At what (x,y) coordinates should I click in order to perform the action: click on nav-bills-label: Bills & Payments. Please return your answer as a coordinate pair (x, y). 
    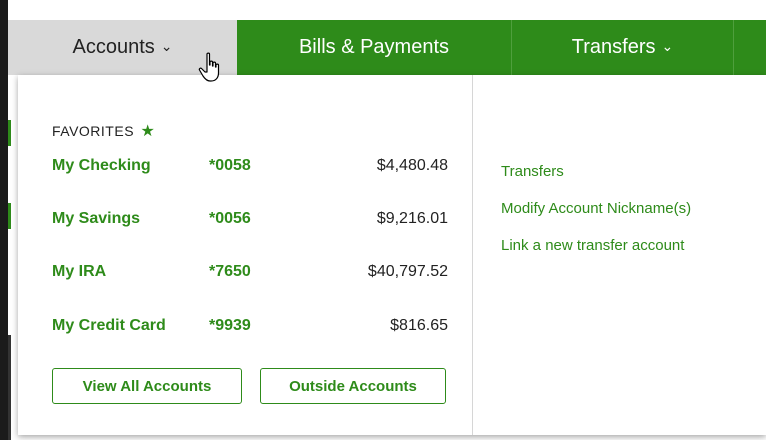
    Looking at the image, I should click on (374, 47).